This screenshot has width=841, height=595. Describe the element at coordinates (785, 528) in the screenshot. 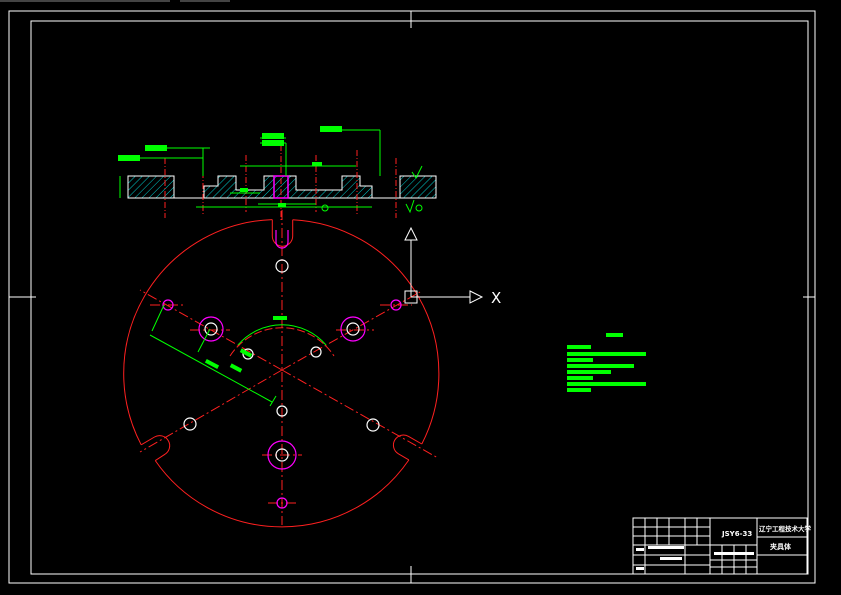

I see `school-name: 辽宁工程技术大学` at that location.